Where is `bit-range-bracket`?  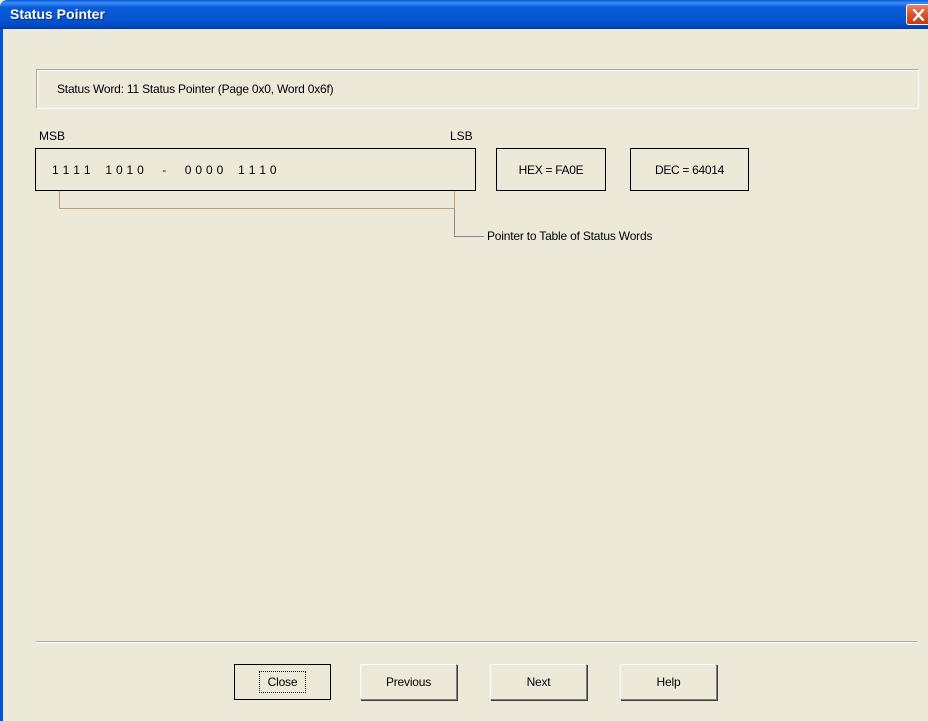 bit-range-bracket is located at coordinates (271, 214).